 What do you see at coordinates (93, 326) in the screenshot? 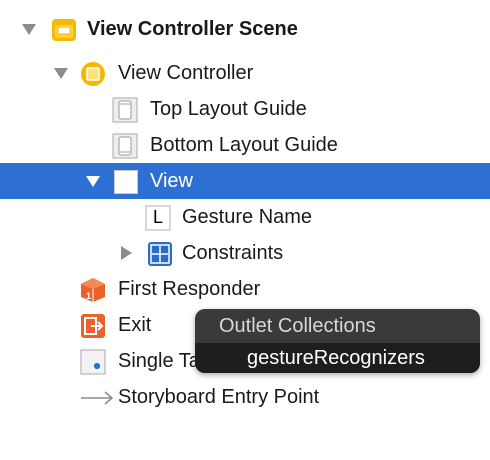
I see `exit-icon` at bounding box center [93, 326].